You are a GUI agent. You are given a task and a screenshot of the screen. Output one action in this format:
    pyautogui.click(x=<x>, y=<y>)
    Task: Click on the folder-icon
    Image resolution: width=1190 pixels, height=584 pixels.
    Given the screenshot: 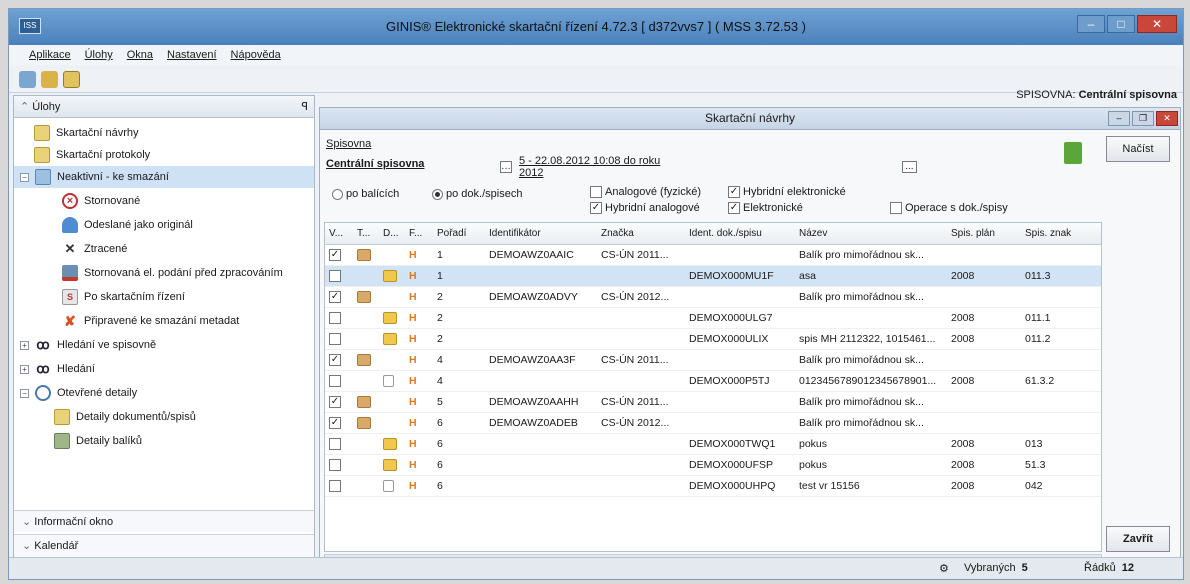 What is the action you would take?
    pyautogui.click(x=71, y=79)
    